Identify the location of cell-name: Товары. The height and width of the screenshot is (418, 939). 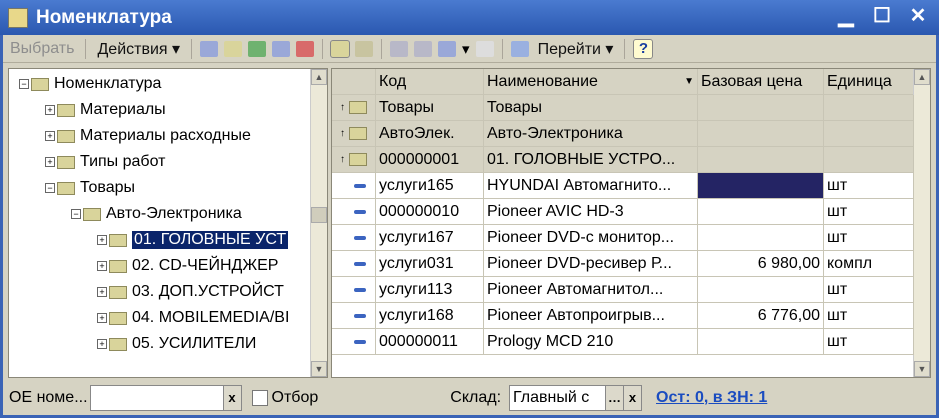
(591, 107).